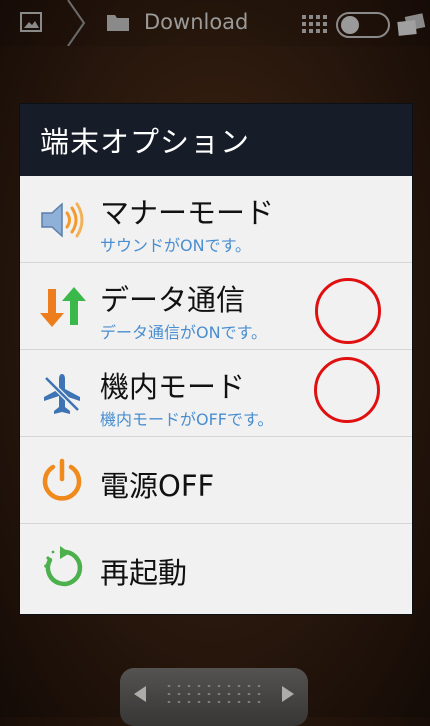 This screenshot has height=726, width=430. Describe the element at coordinates (31, 22) in the screenshot. I see `gallery-icon` at that location.